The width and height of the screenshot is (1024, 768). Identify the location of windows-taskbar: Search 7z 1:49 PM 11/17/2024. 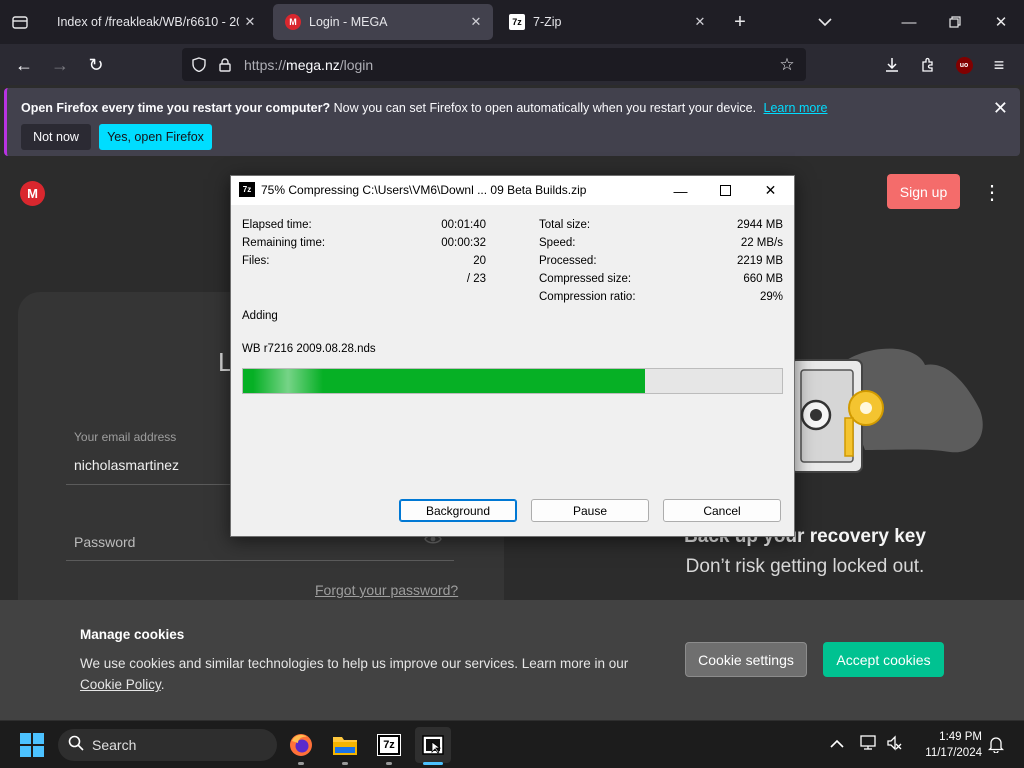
(512, 744).